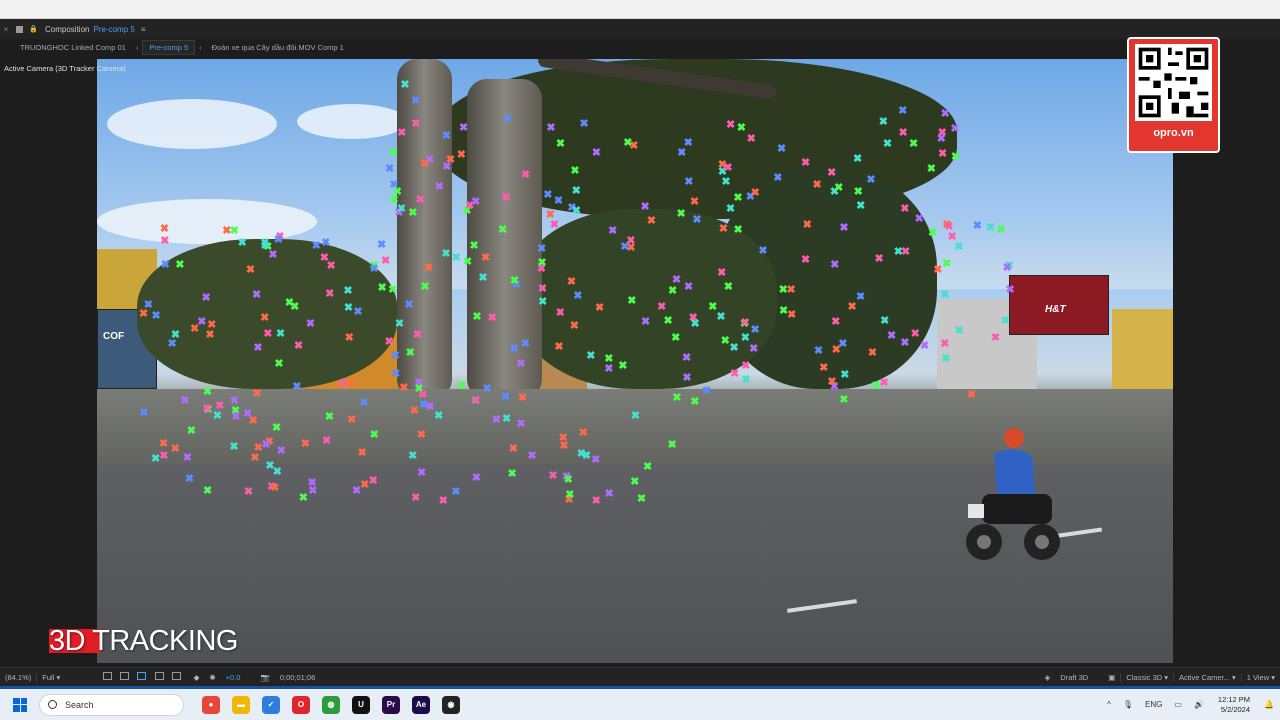  What do you see at coordinates (143, 641) in the screenshot?
I see `tracking-title: 3D TRACKING` at bounding box center [143, 641].